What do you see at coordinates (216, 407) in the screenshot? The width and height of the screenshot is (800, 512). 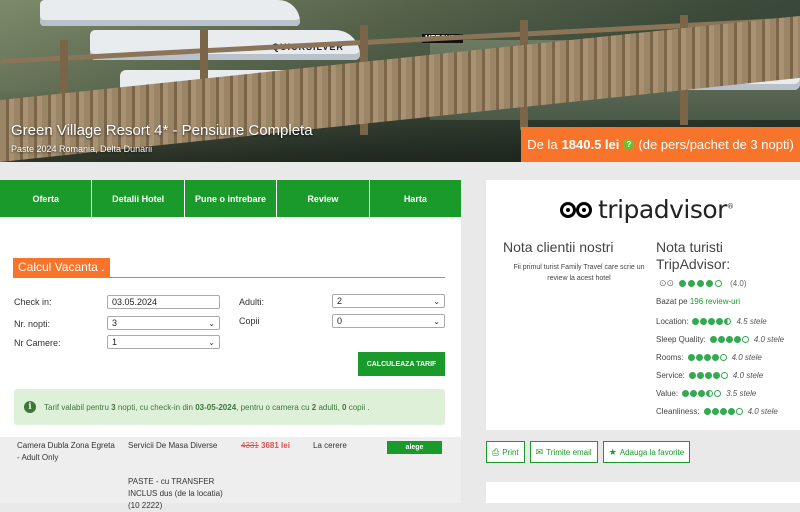 I see `info-date: 03-05-2024` at bounding box center [216, 407].